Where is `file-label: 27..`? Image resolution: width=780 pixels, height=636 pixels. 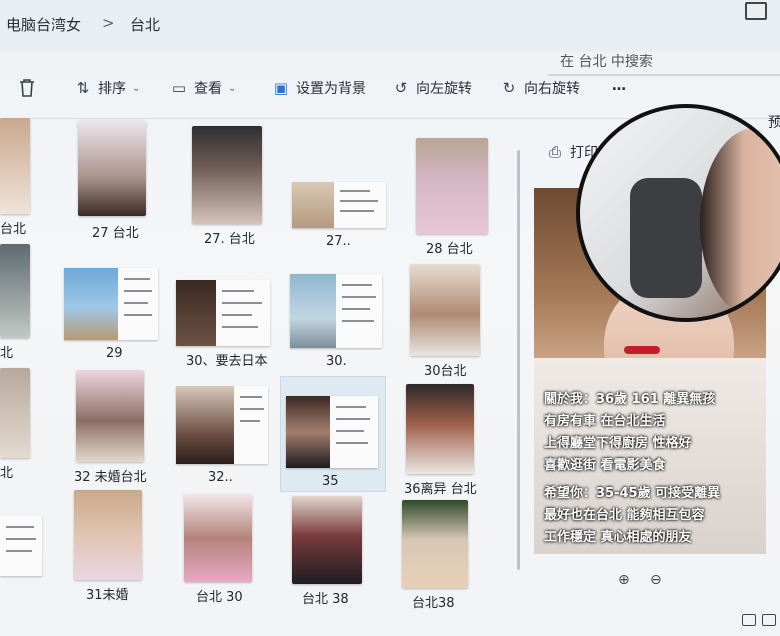
file-label: 27.. is located at coordinates (338, 241).